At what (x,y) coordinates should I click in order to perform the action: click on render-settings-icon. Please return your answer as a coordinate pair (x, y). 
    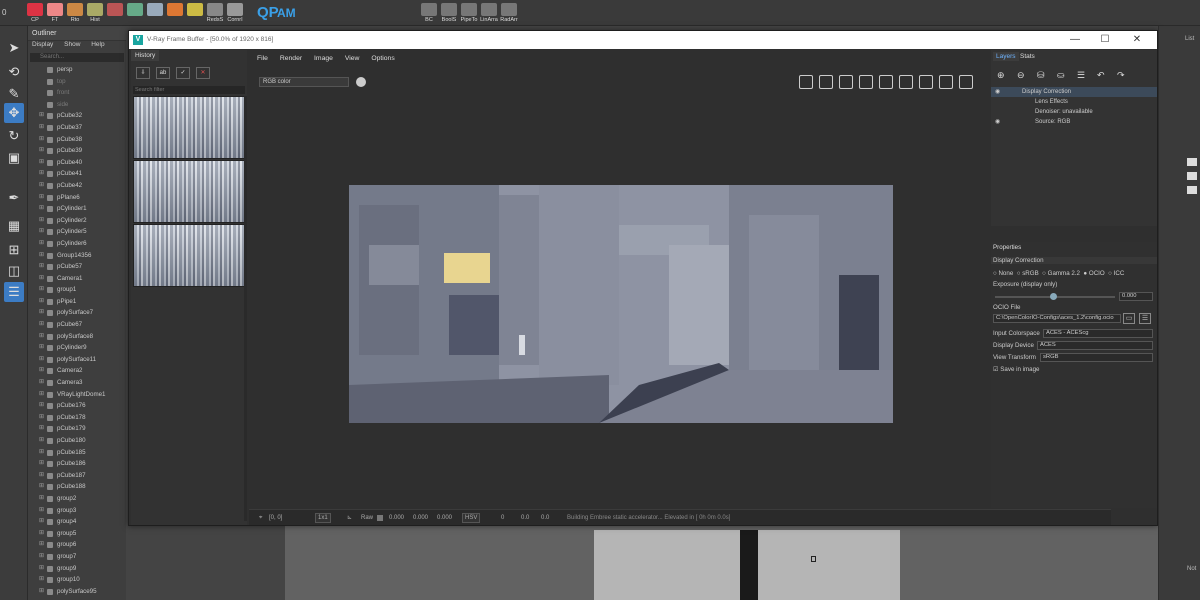
    Looking at the image, I should click on (926, 82).